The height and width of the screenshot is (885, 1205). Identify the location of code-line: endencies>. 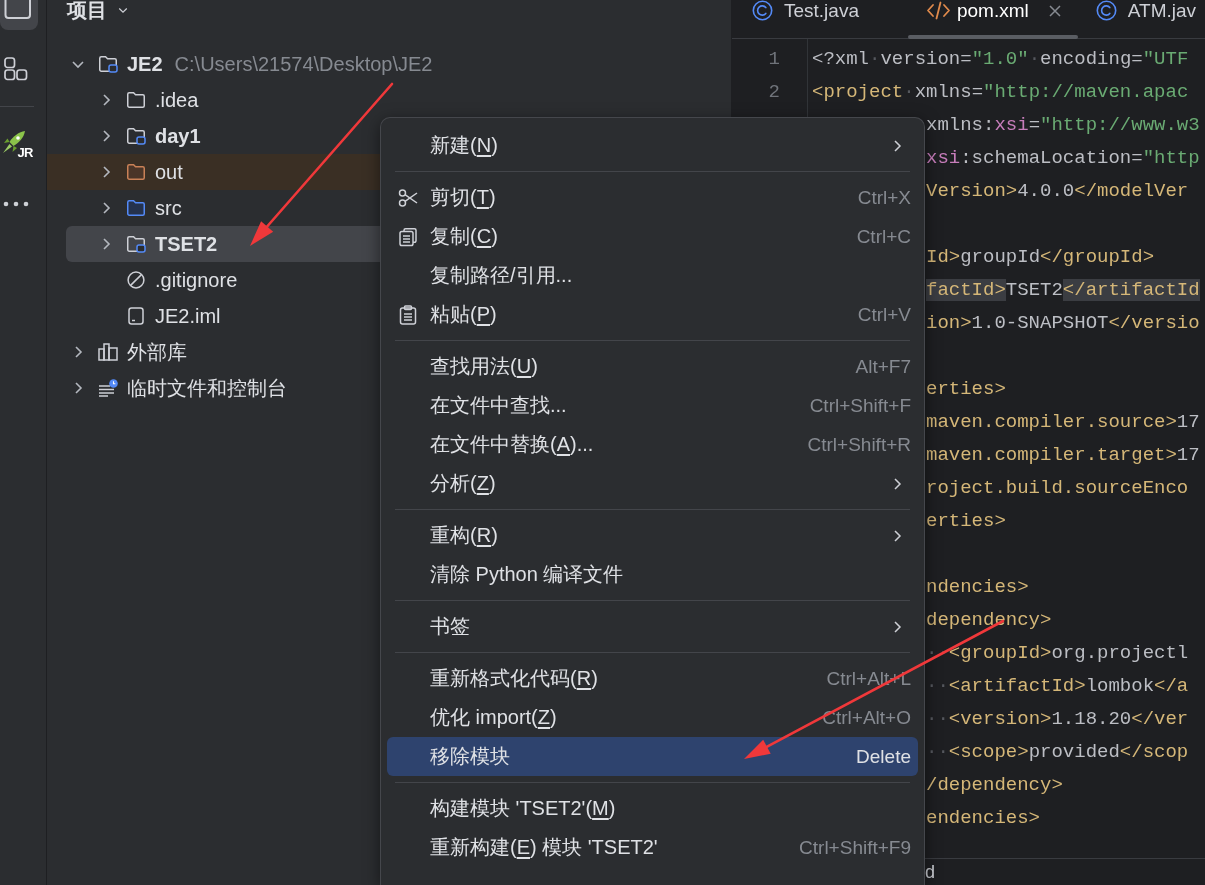
(983, 818).